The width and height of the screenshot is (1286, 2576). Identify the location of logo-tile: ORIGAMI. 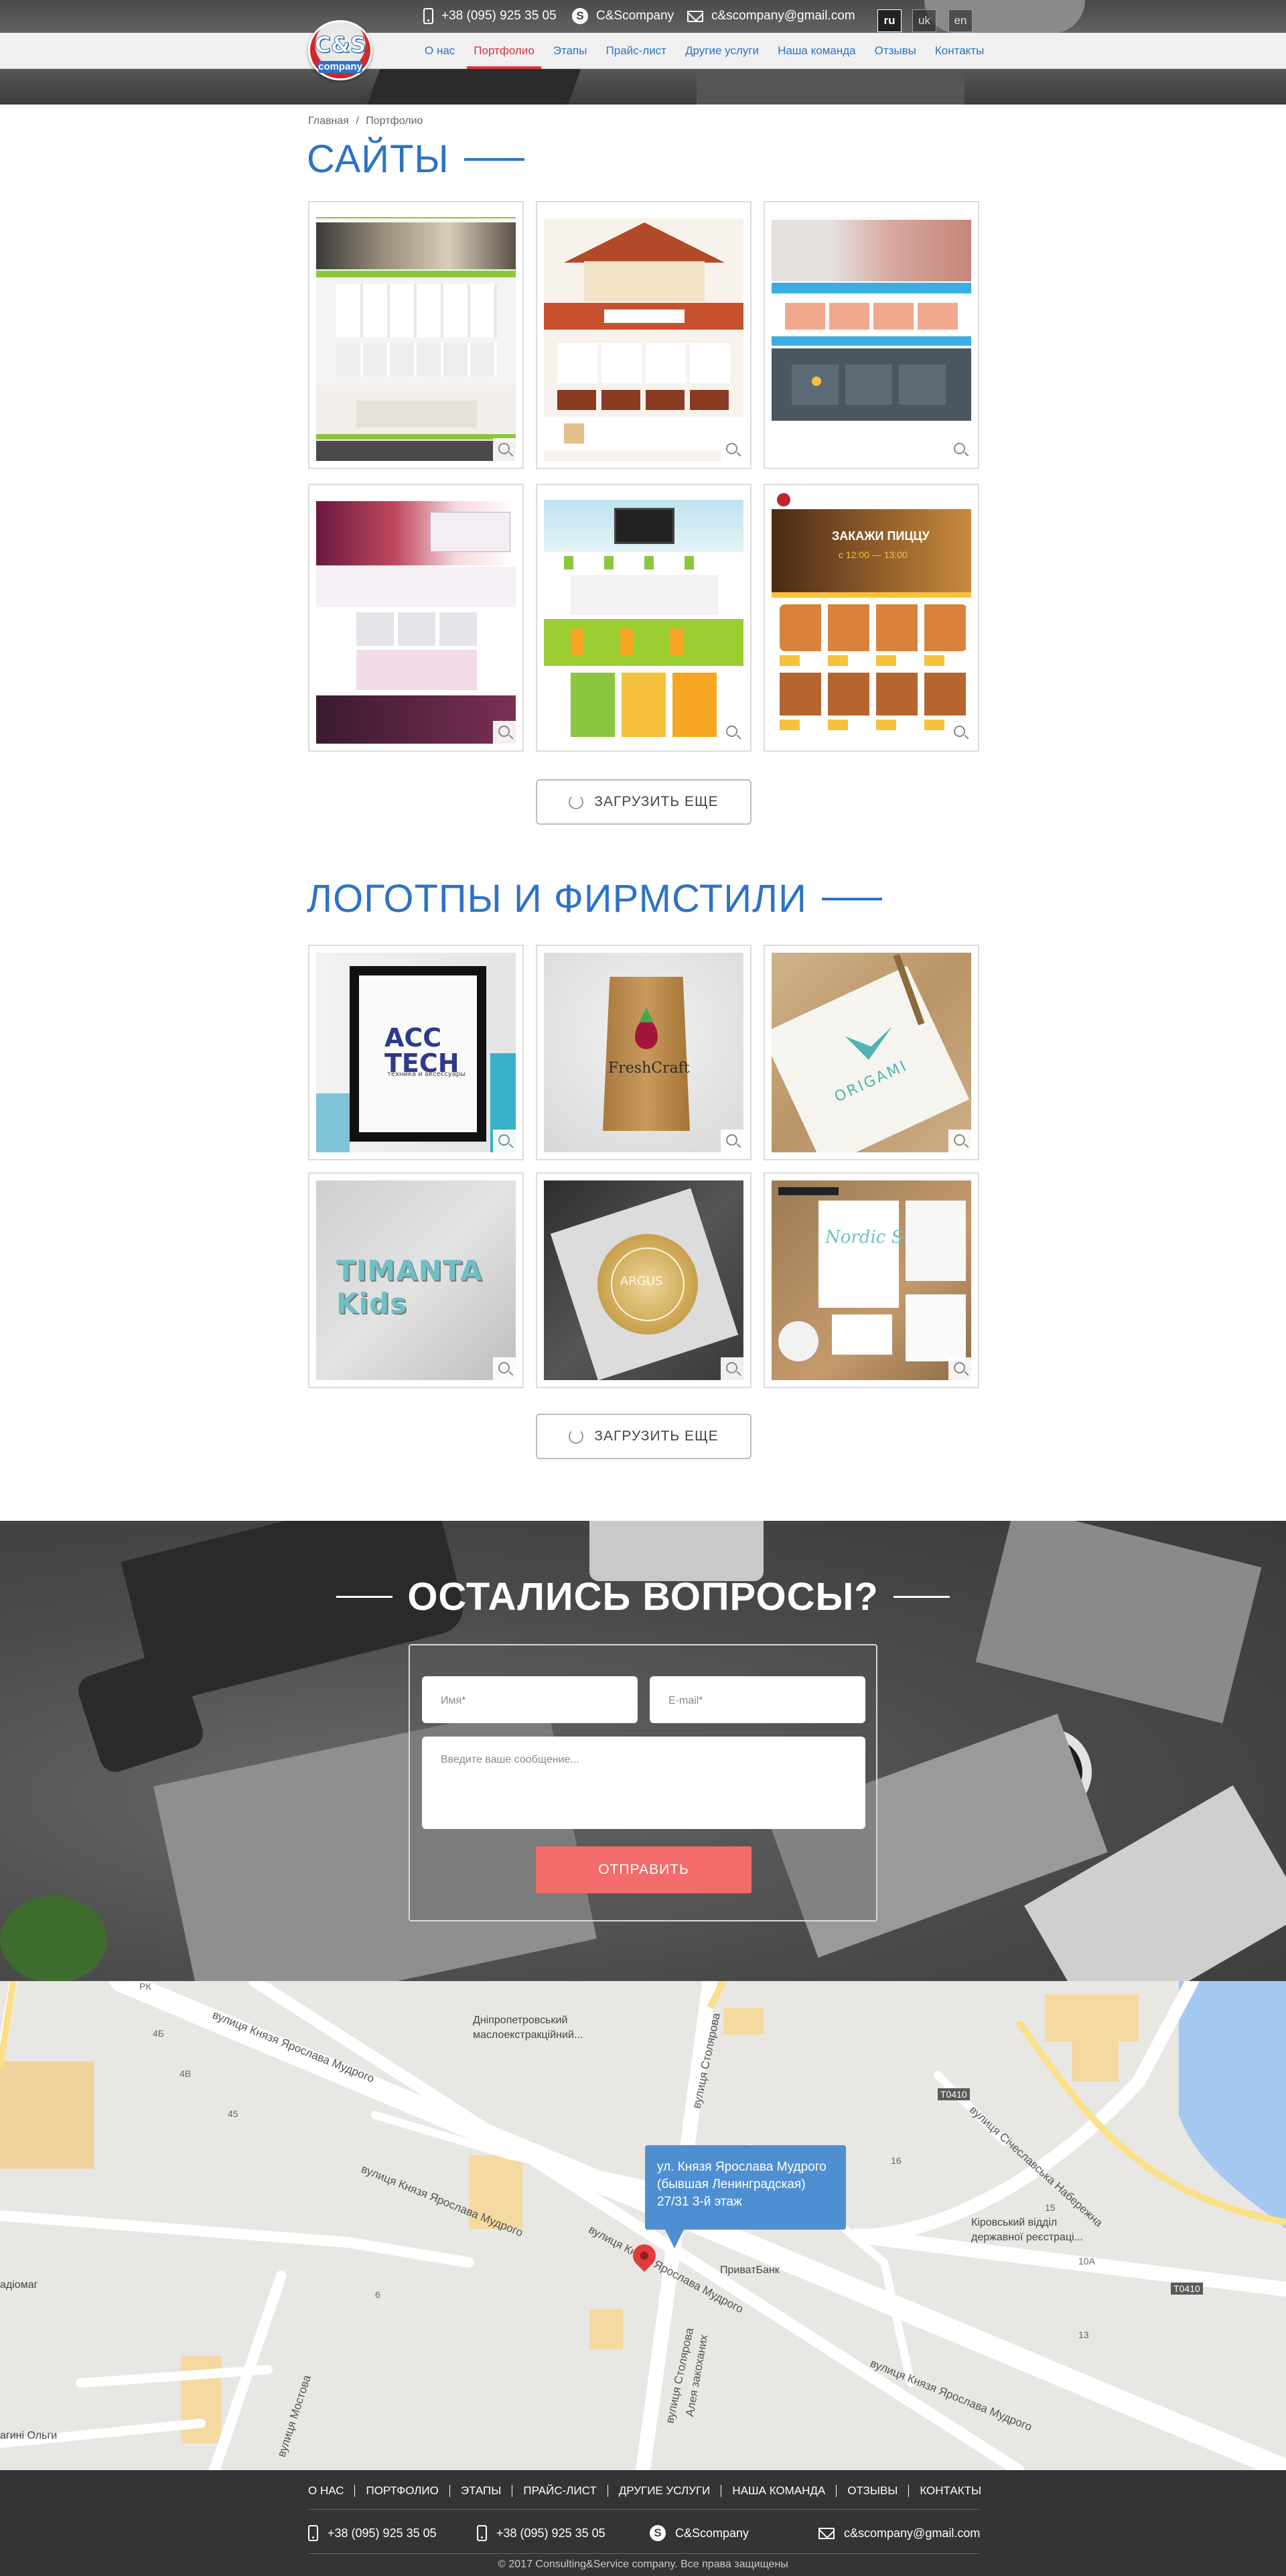
(871, 1052).